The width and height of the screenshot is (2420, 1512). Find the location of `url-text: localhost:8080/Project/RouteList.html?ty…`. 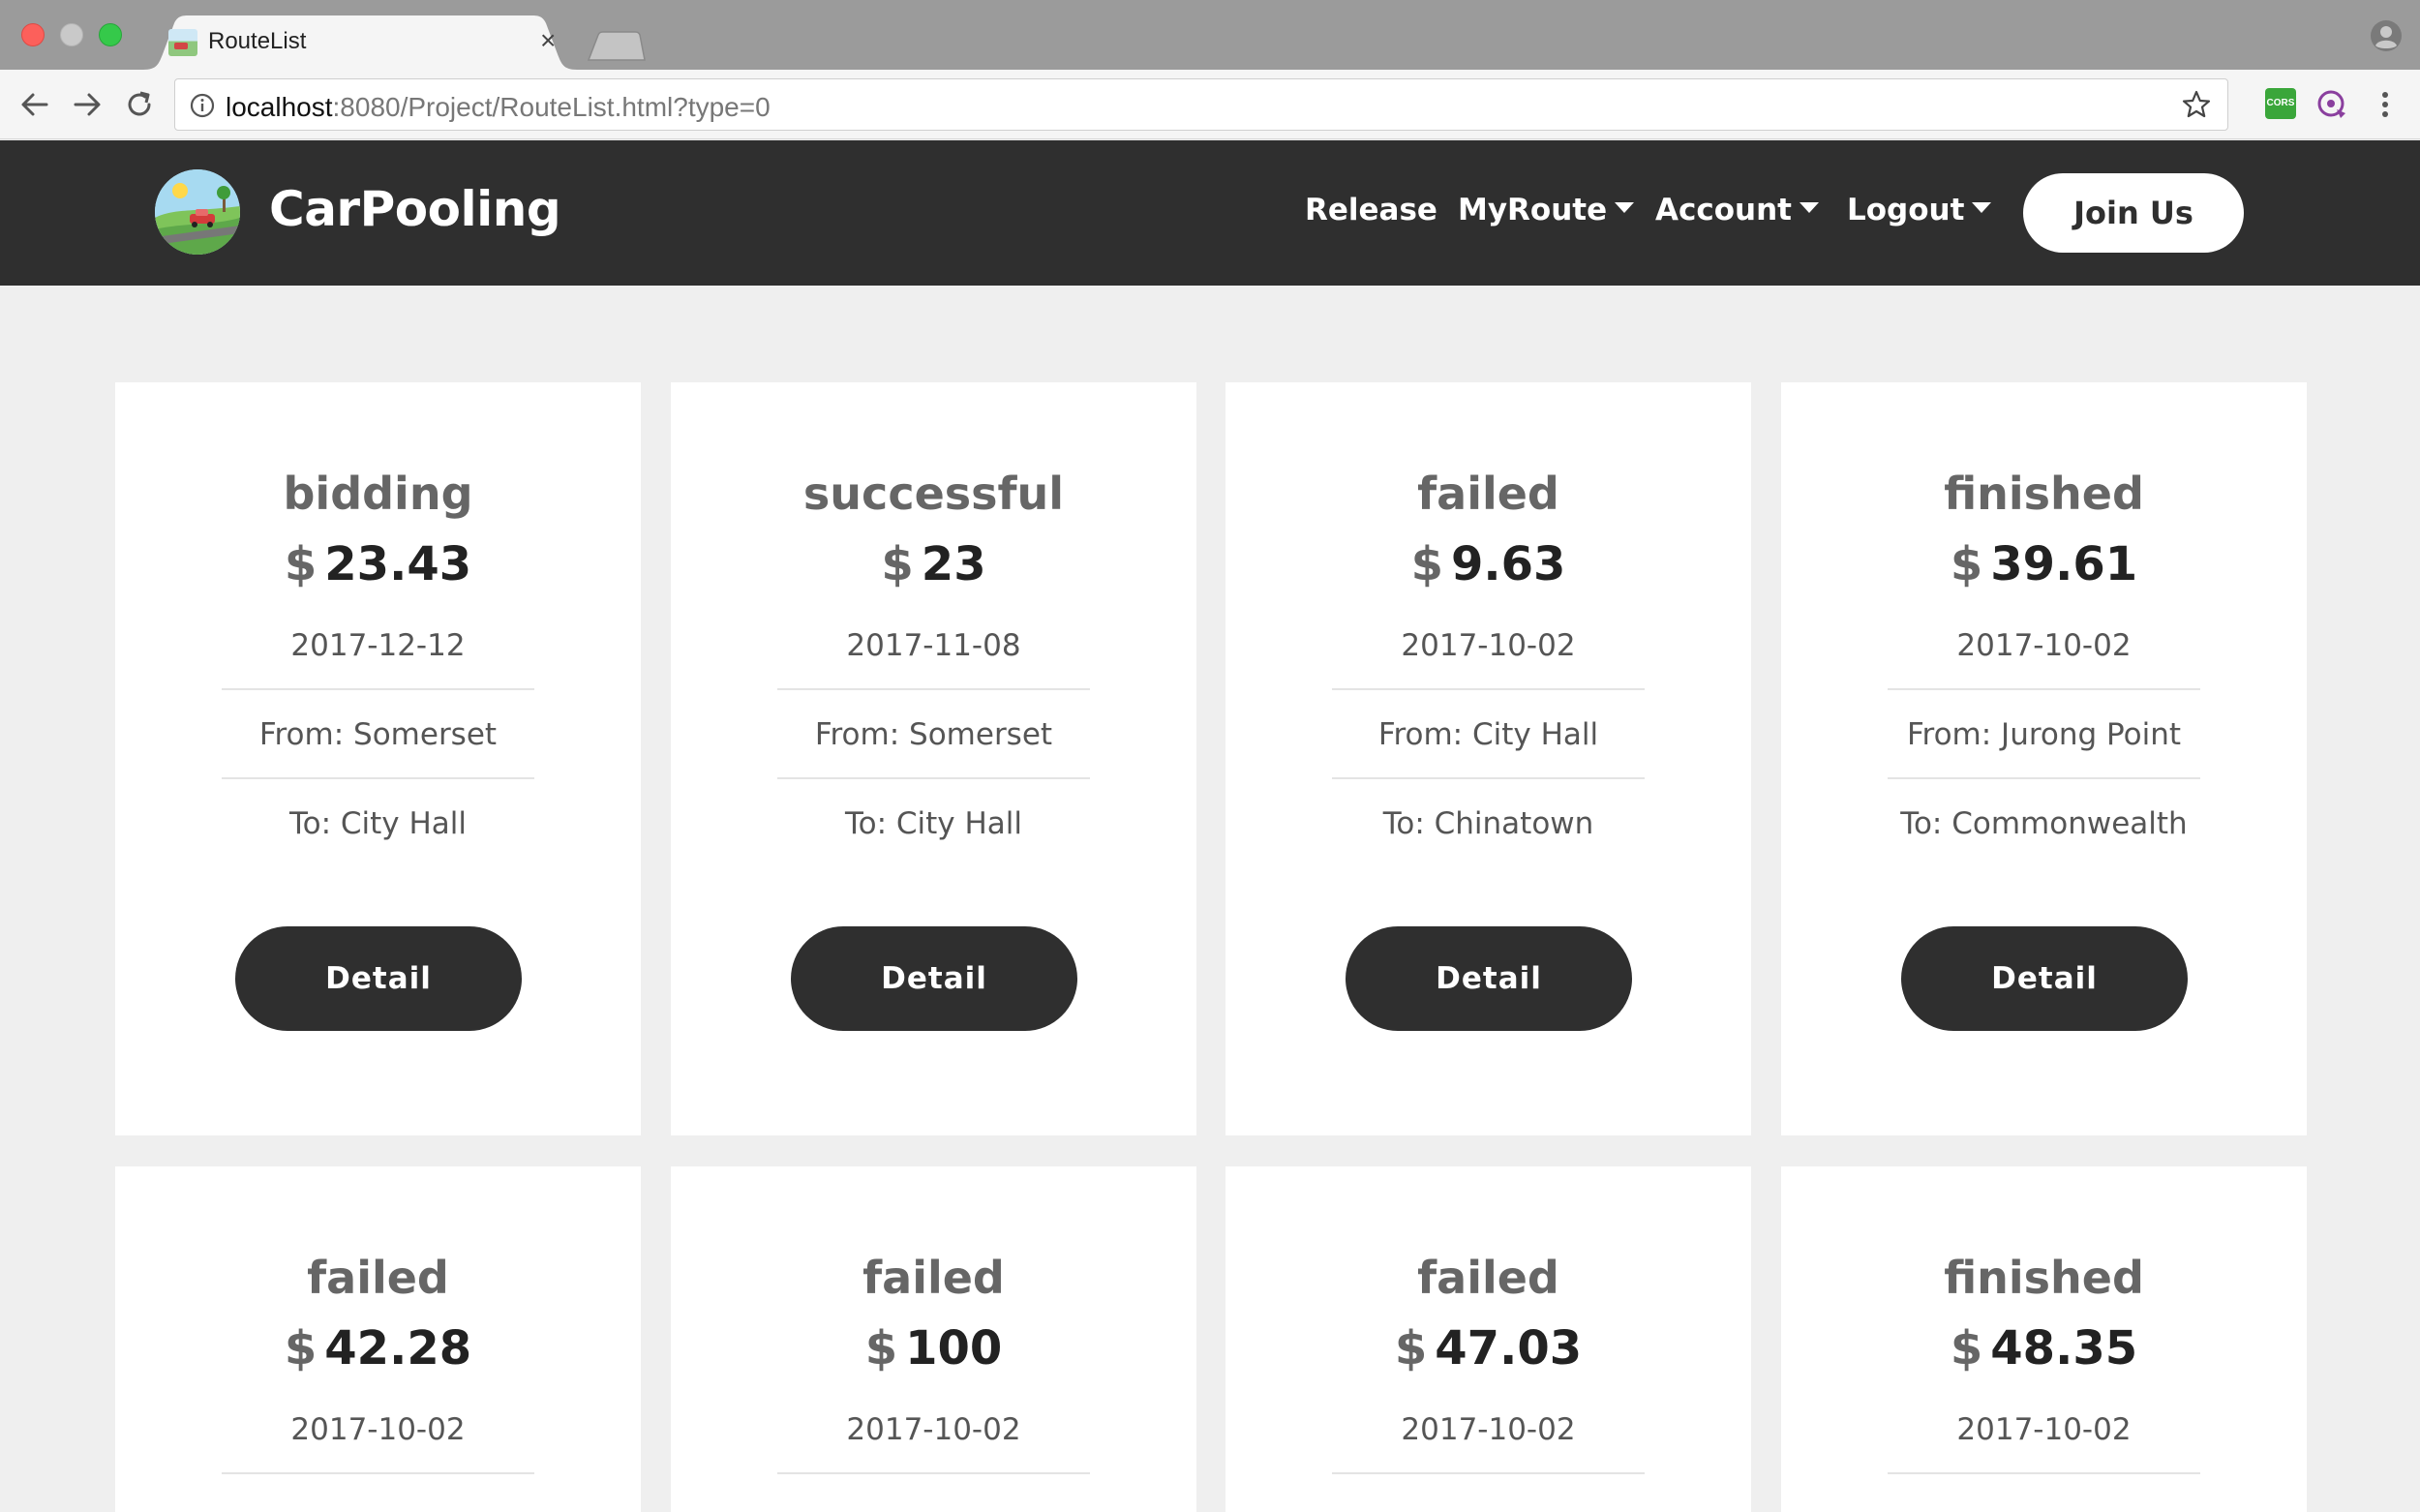

url-text: localhost:8080/Project/RouteList.html?ty… is located at coordinates (498, 107).